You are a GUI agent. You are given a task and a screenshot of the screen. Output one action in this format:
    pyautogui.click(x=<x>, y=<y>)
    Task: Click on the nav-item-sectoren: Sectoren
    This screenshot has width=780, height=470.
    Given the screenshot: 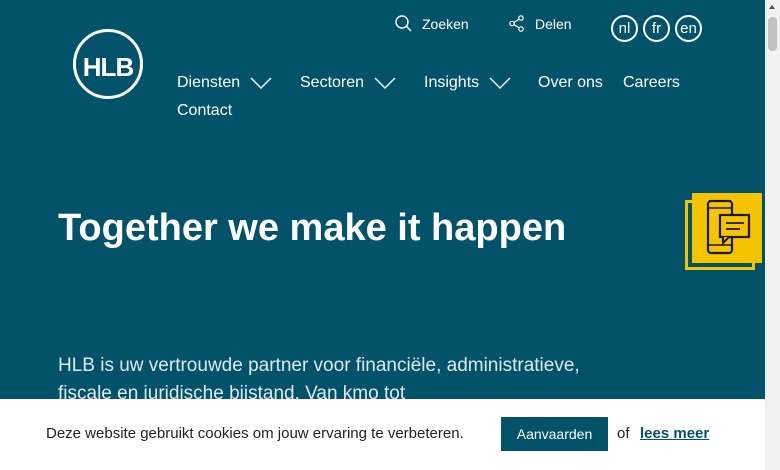 What is the action you would take?
    pyautogui.click(x=348, y=83)
    